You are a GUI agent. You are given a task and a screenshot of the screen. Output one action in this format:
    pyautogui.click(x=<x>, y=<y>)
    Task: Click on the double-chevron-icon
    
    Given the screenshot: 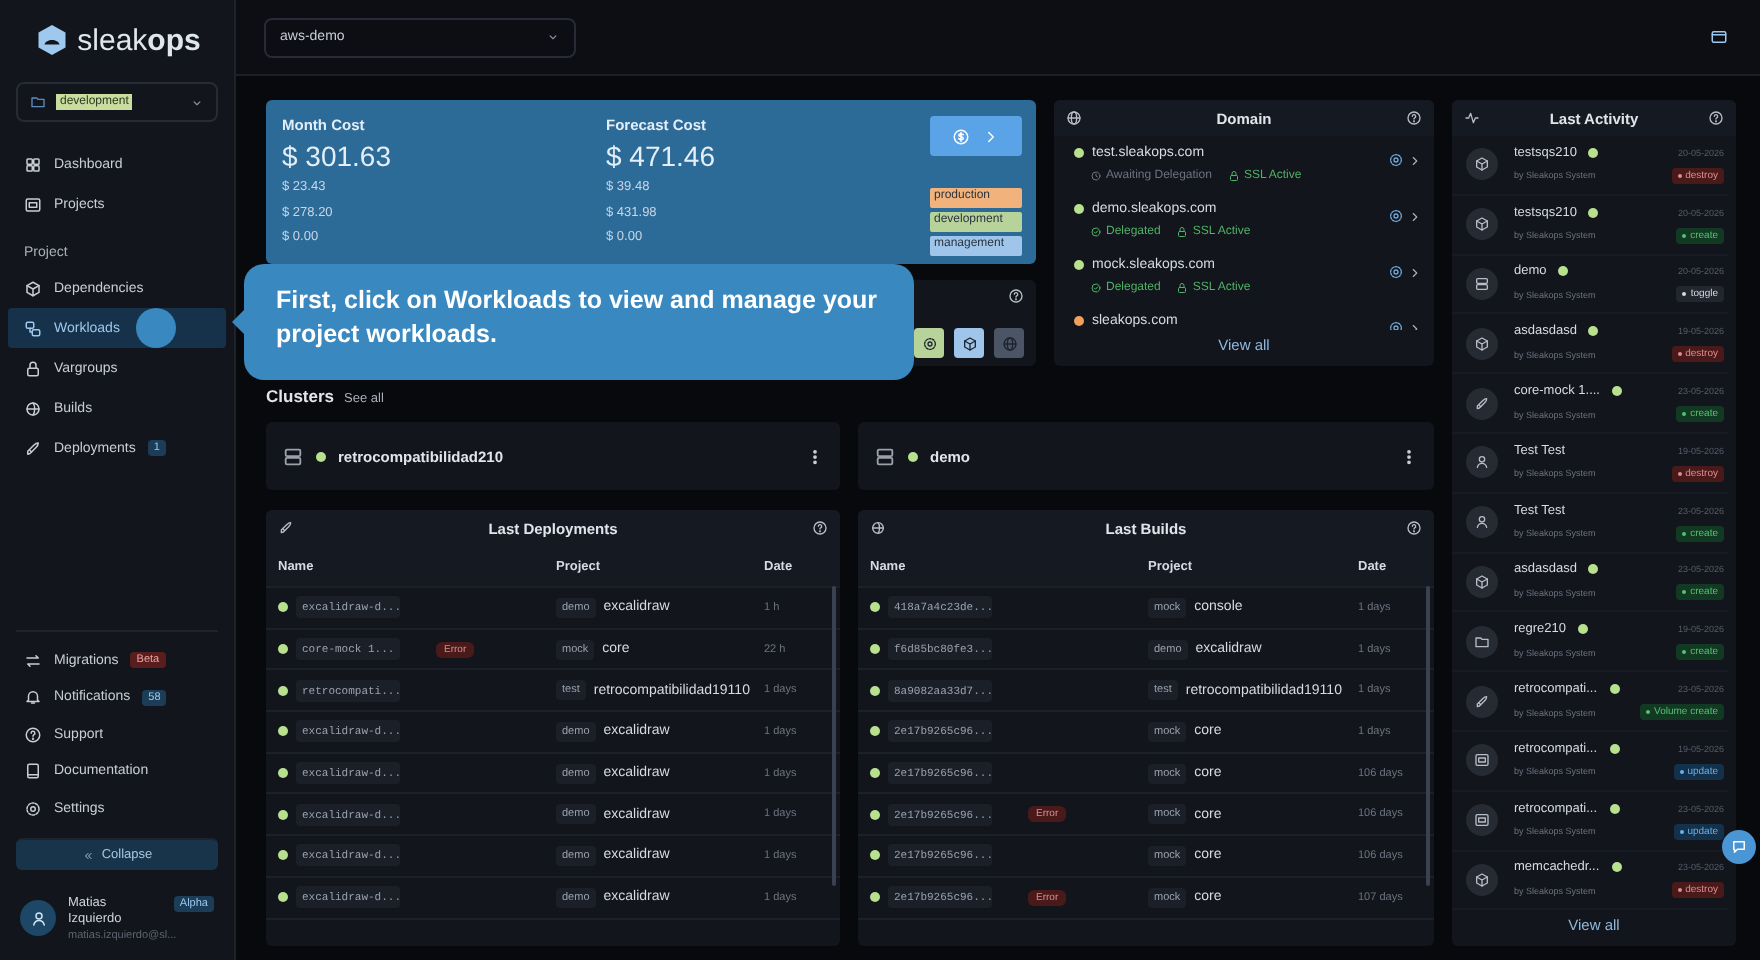 What is the action you would take?
    pyautogui.click(x=87, y=855)
    